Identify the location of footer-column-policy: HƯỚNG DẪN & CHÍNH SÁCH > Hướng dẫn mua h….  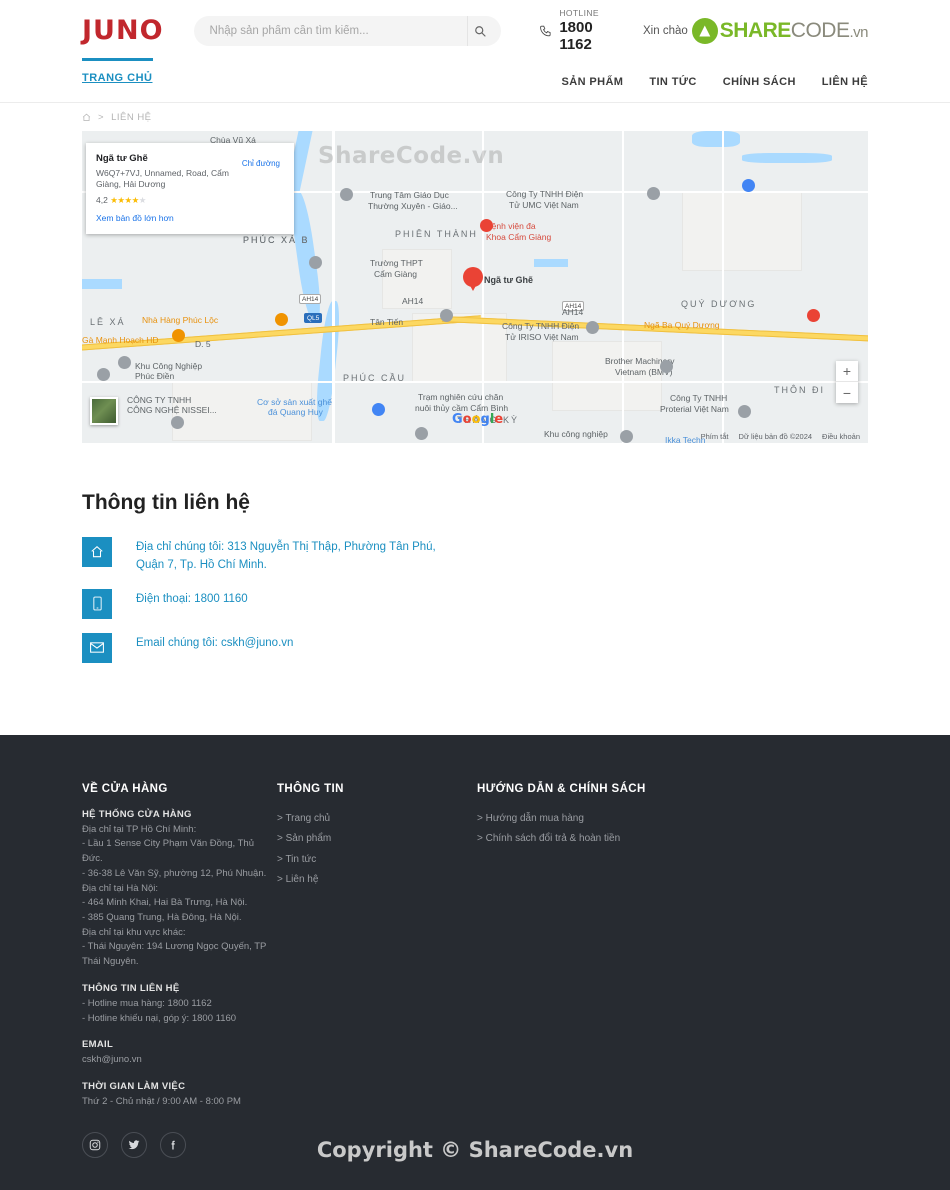
(637, 970).